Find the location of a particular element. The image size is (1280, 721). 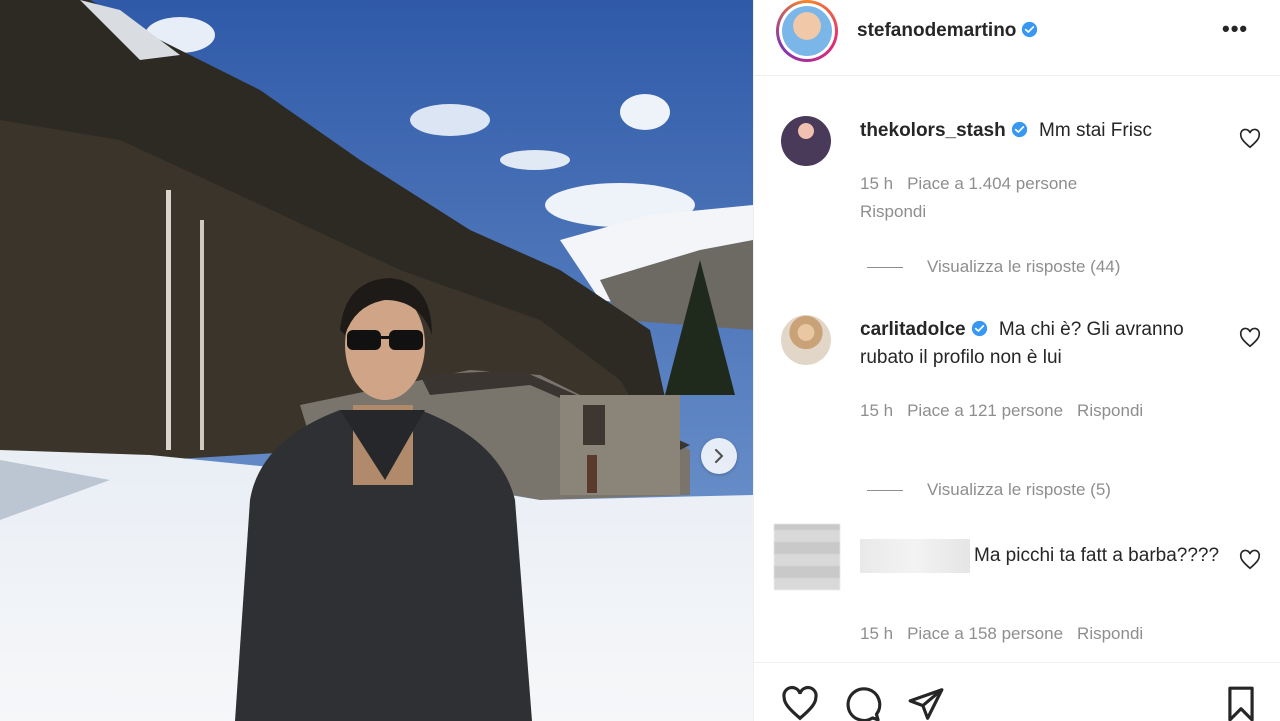

view-replies-label: Visualizza le risposte (5) is located at coordinates (1019, 489).